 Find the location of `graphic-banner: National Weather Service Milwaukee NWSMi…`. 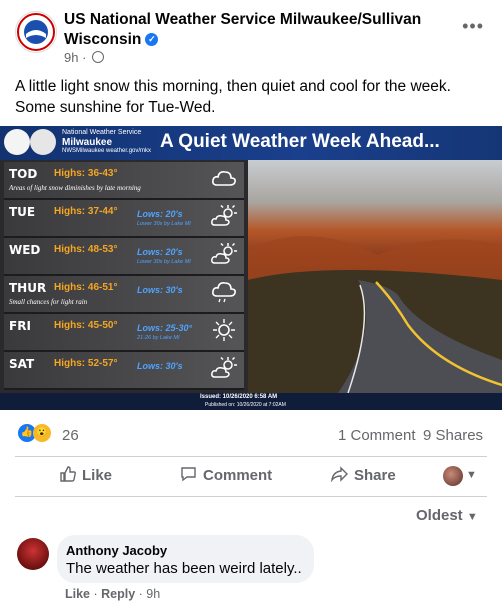

graphic-banner: National Weather Service Milwaukee NWSMi… is located at coordinates (251, 143).